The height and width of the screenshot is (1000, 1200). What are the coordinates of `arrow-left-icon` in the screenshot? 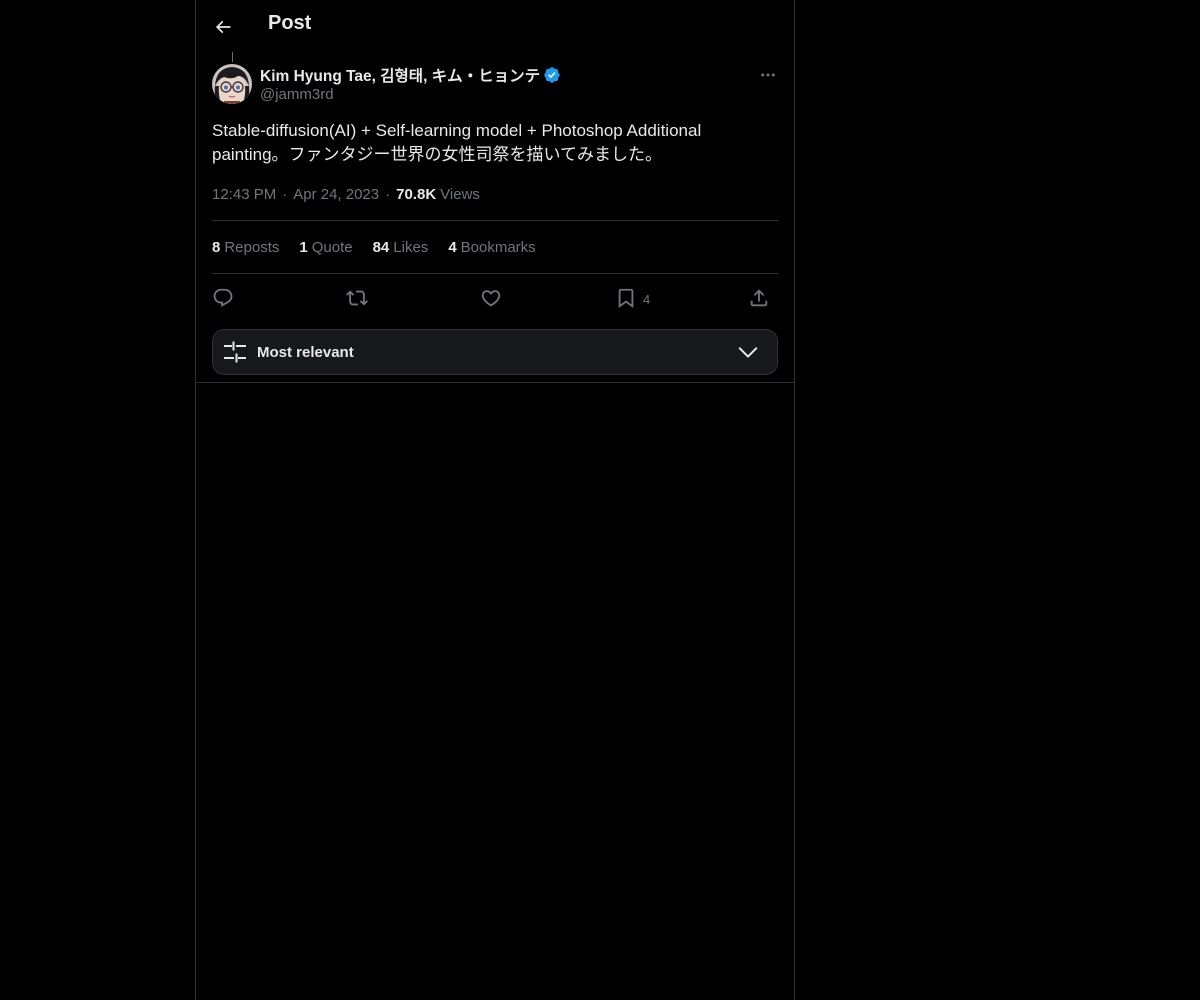 It's located at (223, 27).